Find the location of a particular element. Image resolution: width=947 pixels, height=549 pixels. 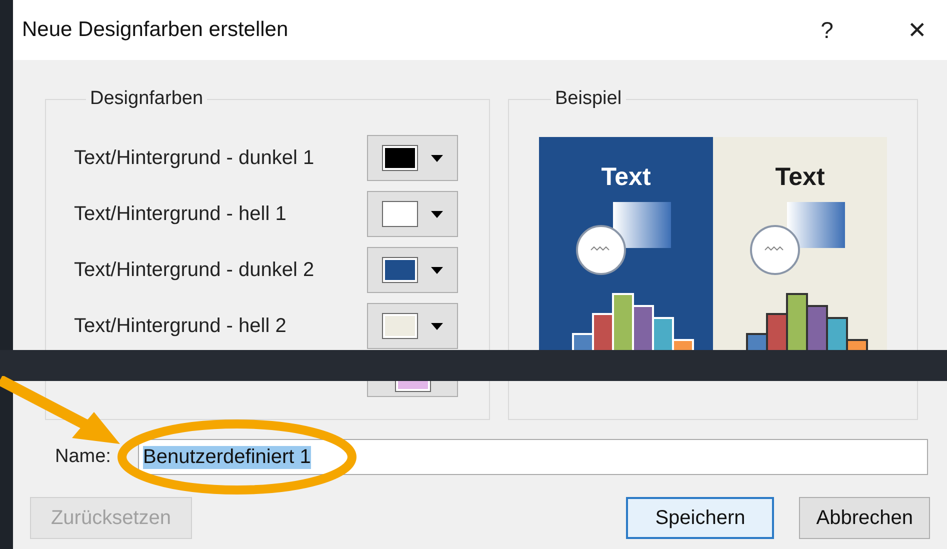

dialog-button: Abbrechen is located at coordinates (864, 518).